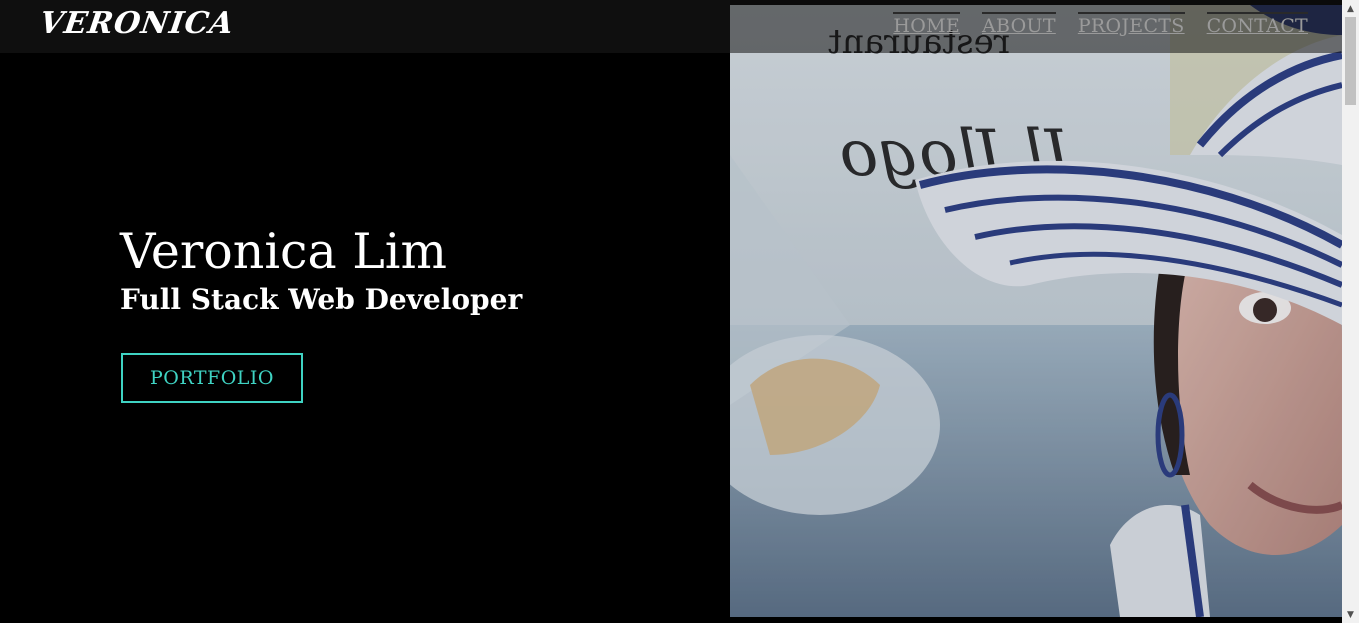 Image resolution: width=1359 pixels, height=623 pixels. I want to click on scroll-thumb, so click(1350, 61).